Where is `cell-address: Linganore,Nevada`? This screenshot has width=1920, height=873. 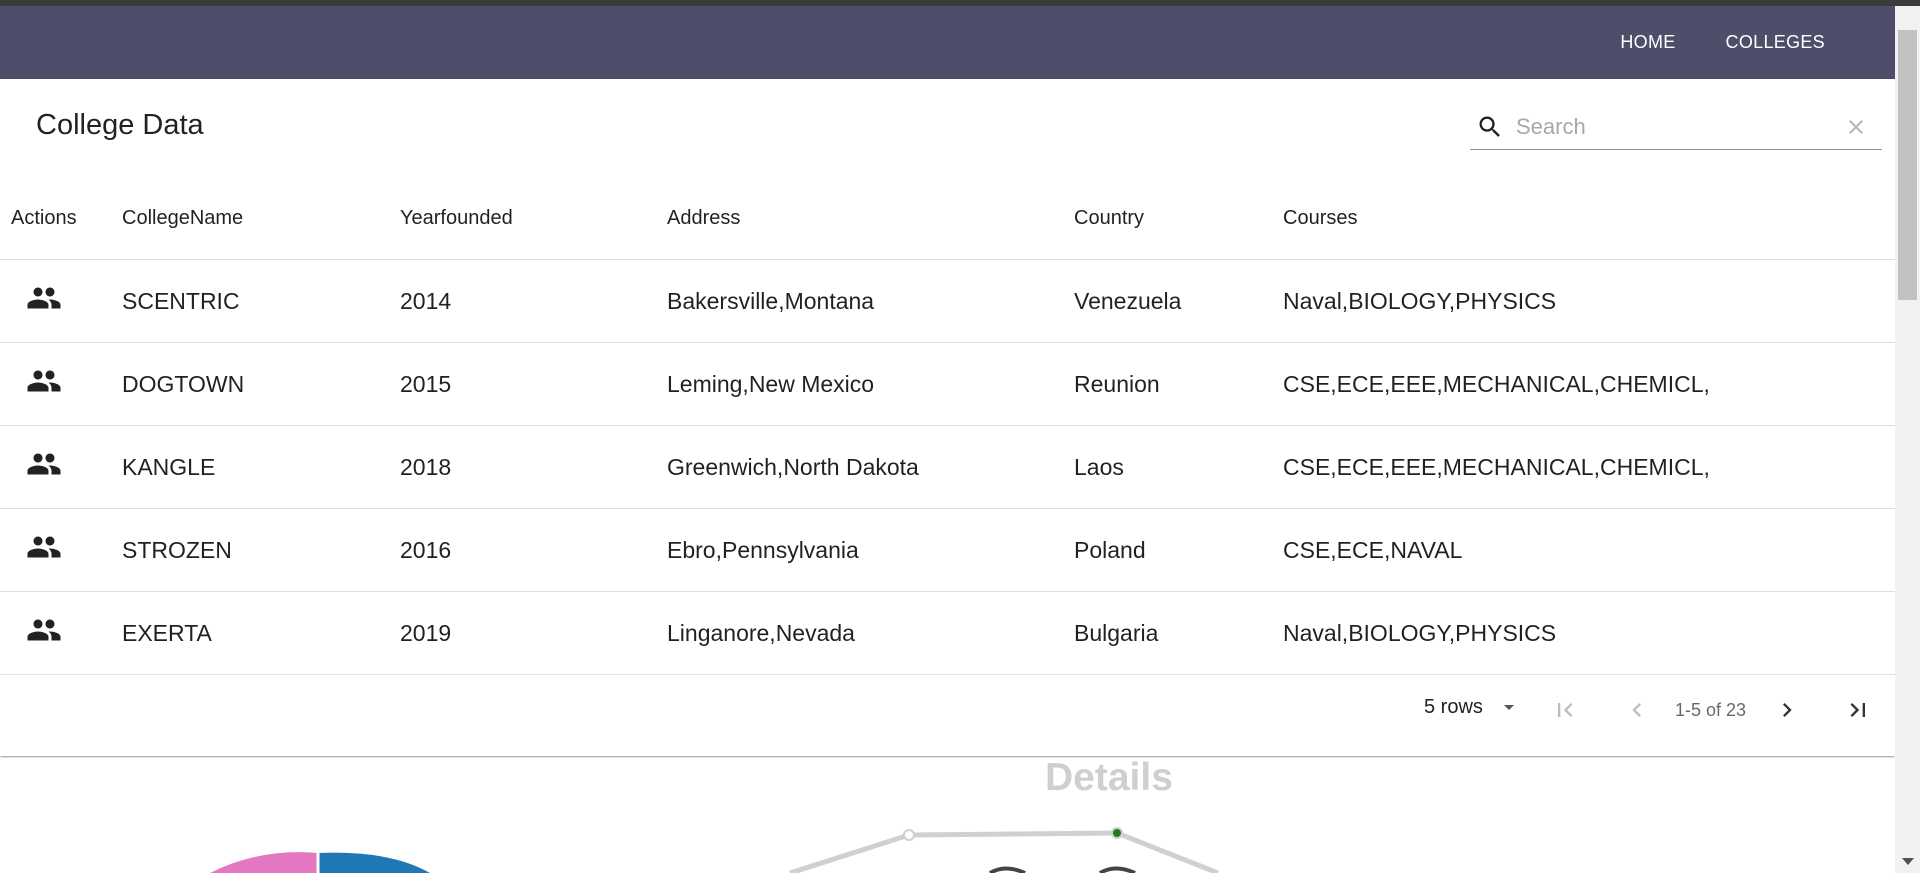 cell-address: Linganore,Nevada is located at coordinates (870, 633).